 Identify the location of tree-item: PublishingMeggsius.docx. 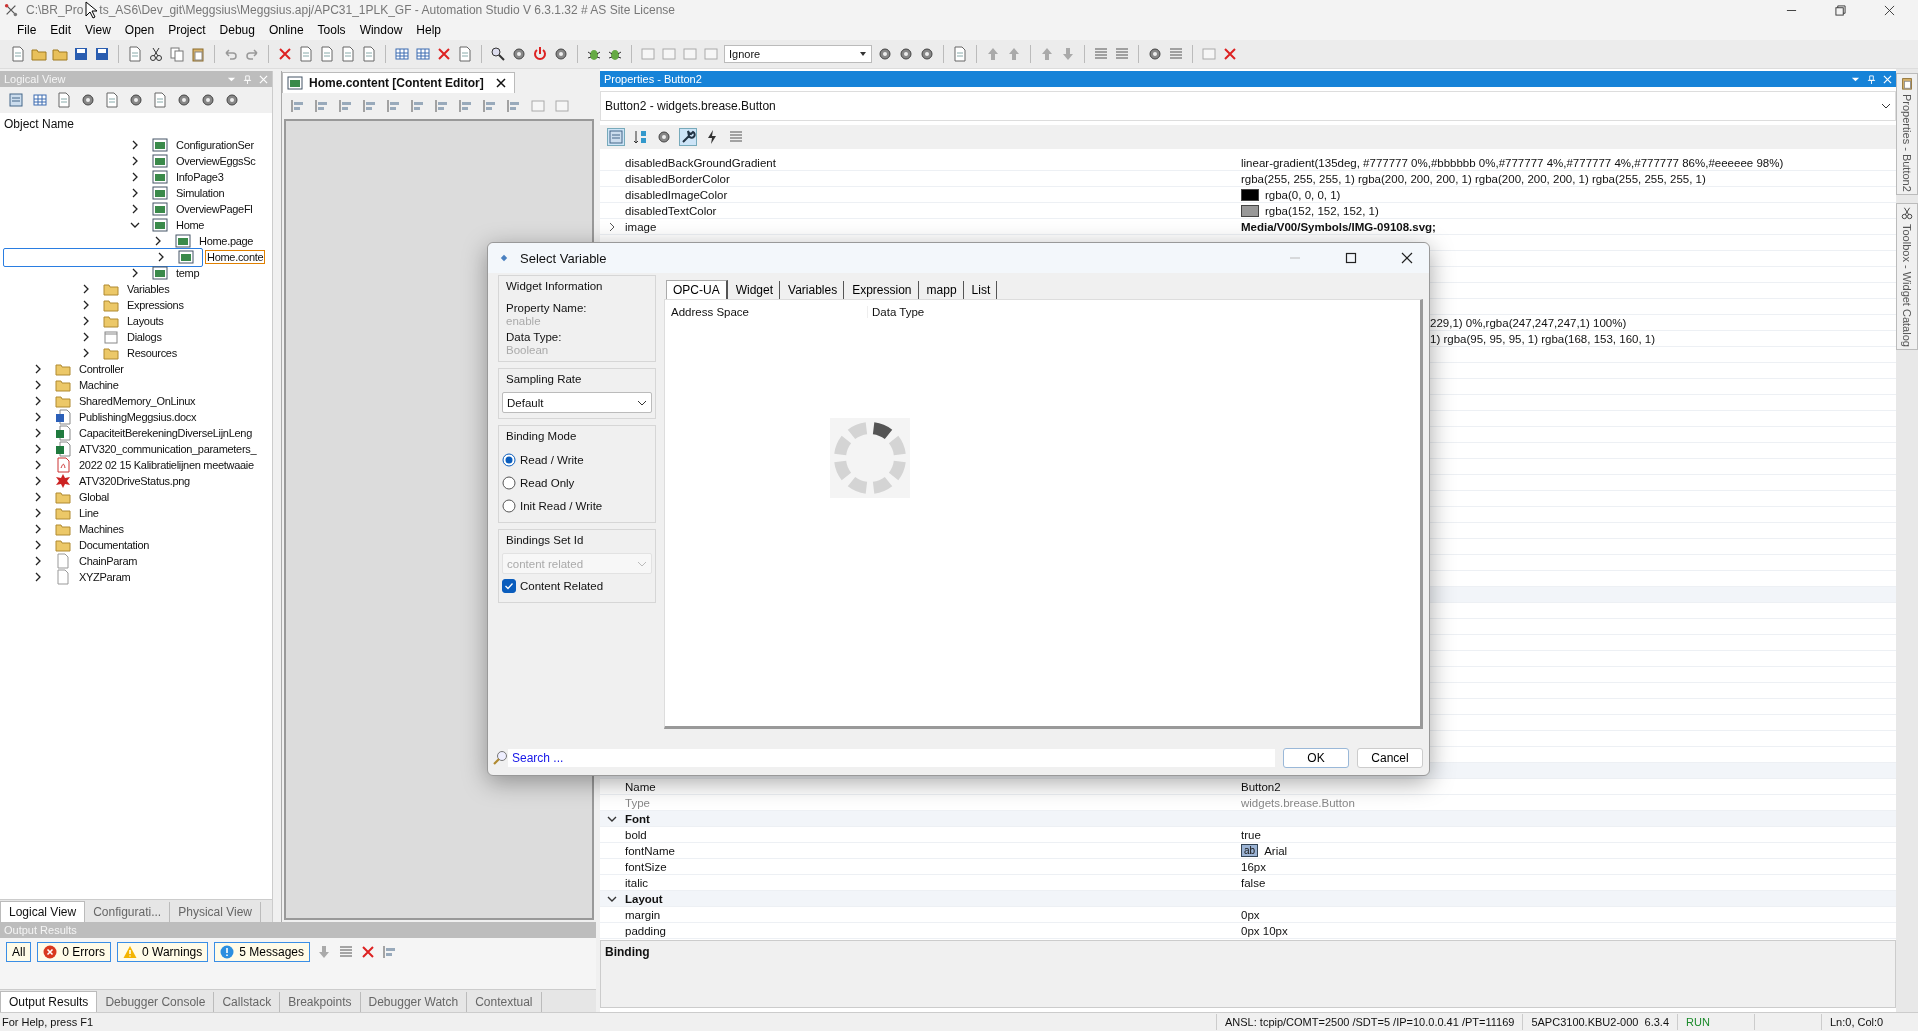
(137, 417).